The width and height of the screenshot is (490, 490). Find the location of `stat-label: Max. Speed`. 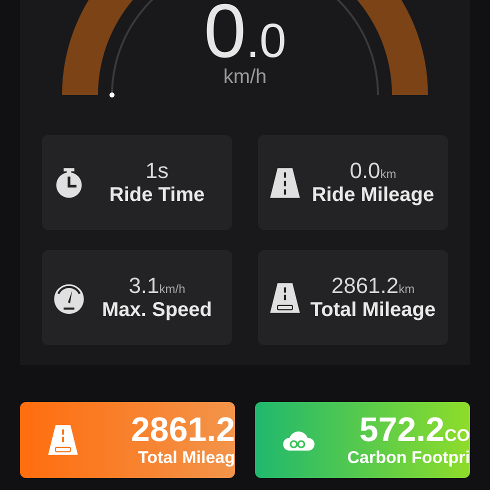

stat-label: Max. Speed is located at coordinates (157, 310).